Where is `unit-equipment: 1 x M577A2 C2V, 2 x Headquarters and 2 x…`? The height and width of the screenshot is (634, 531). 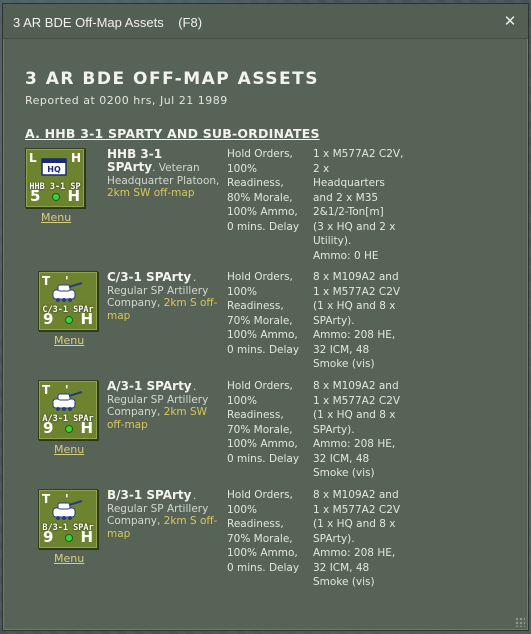
unit-equipment: 1 x M577A2 C2V, 2 x Headquarters and 2 x… is located at coordinates (358, 205).